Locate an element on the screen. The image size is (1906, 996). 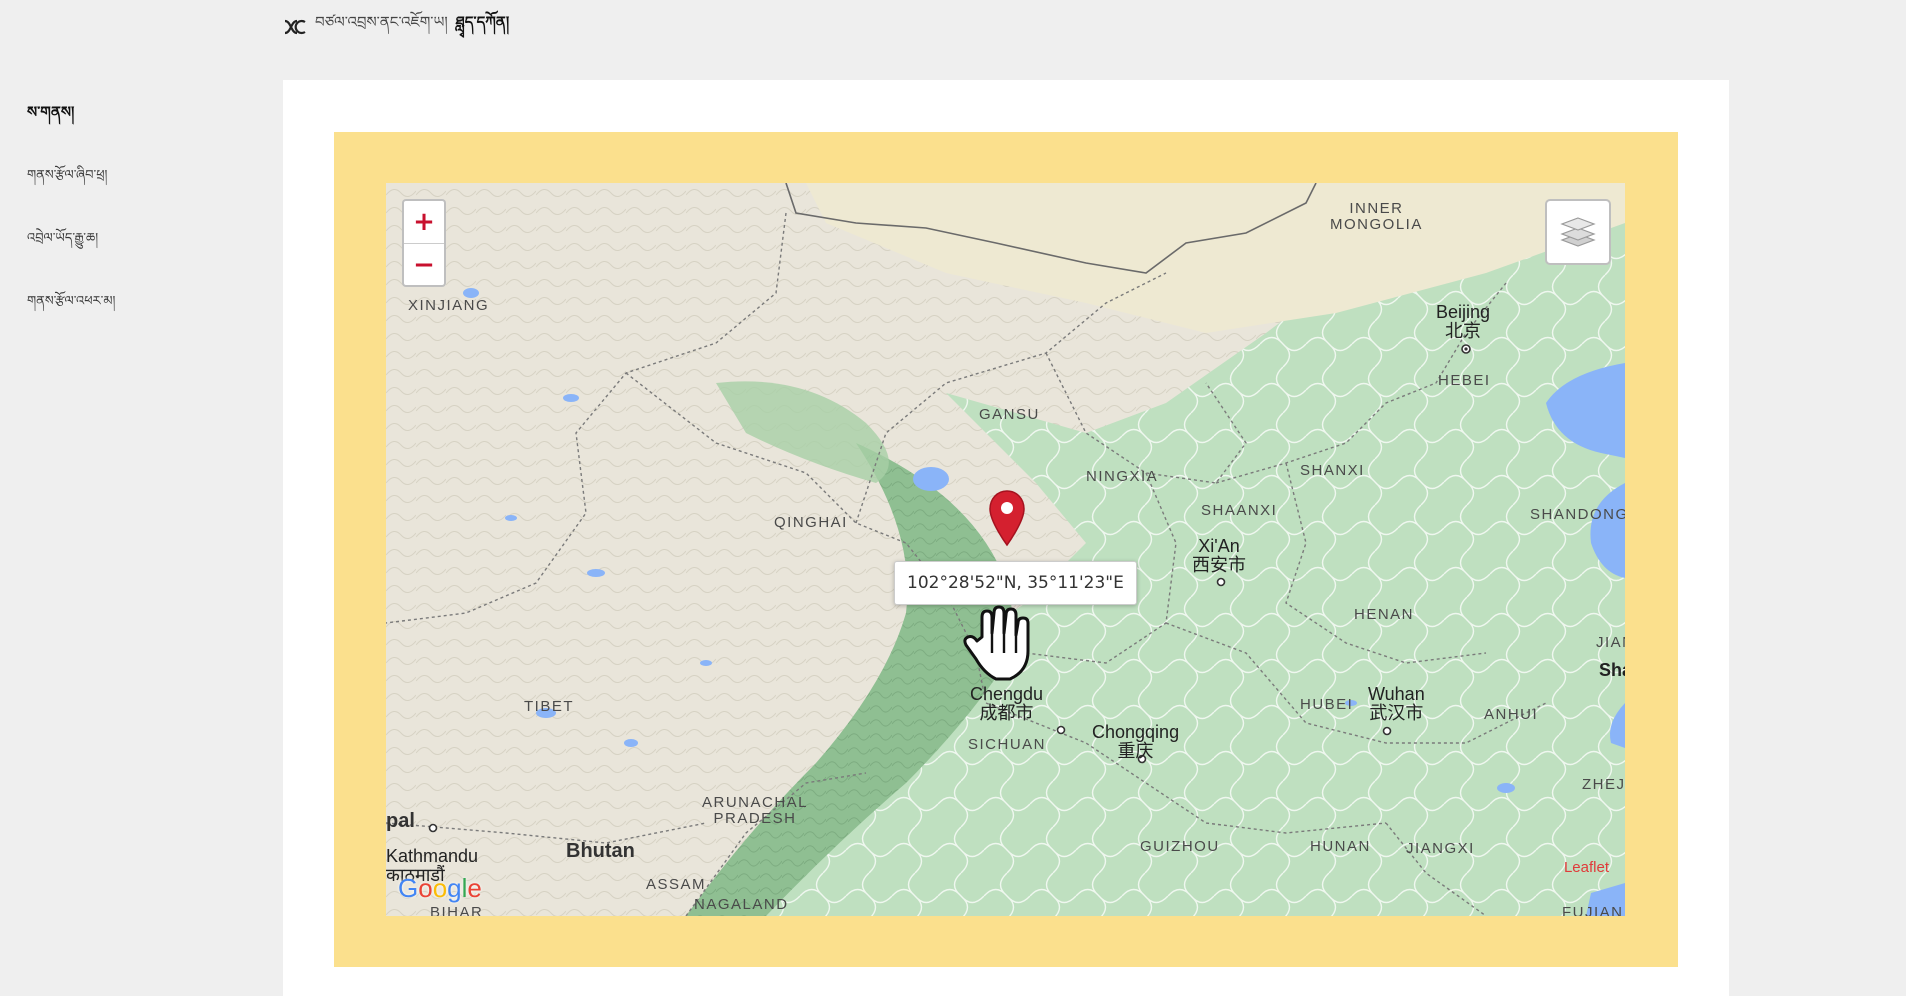
label-arunachal-pradesh: ARUNACHAL PRADESH is located at coordinates (755, 810).